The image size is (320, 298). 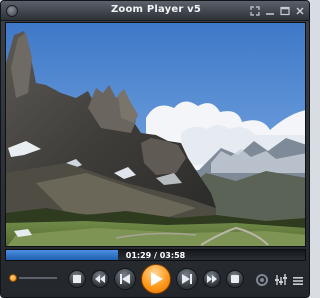 What do you see at coordinates (255, 11) in the screenshot?
I see `expand-icon` at bounding box center [255, 11].